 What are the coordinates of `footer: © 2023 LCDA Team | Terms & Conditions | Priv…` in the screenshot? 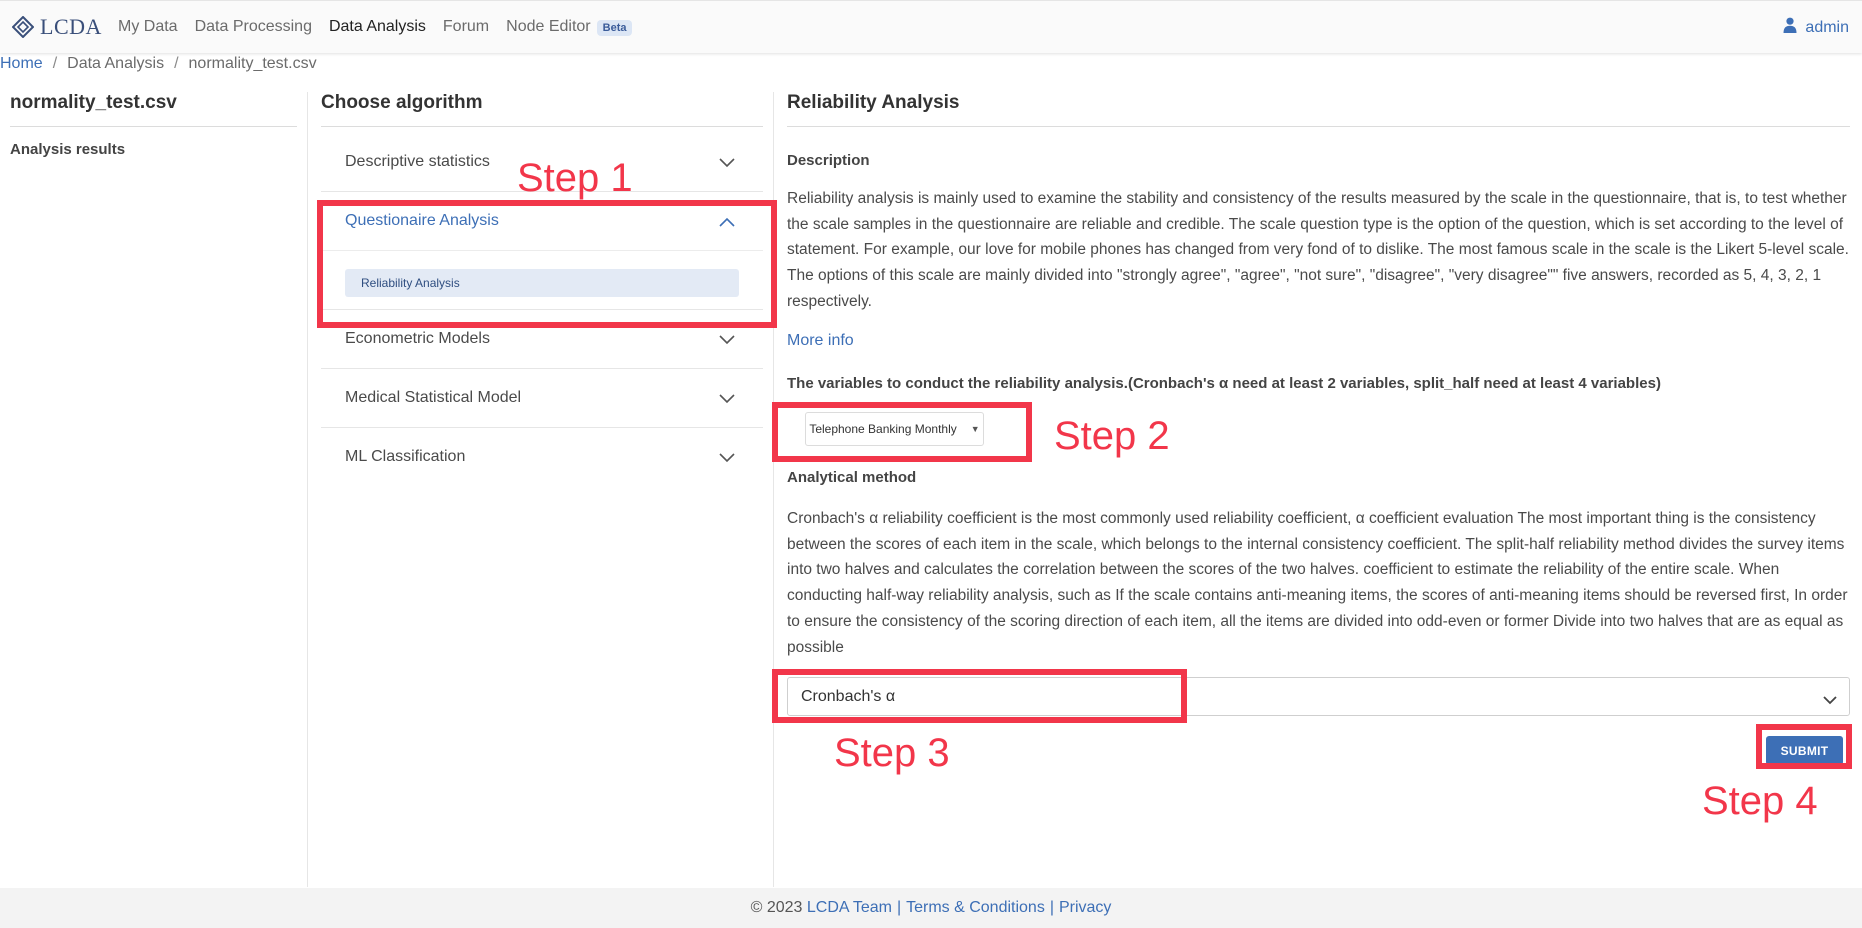 It's located at (931, 908).